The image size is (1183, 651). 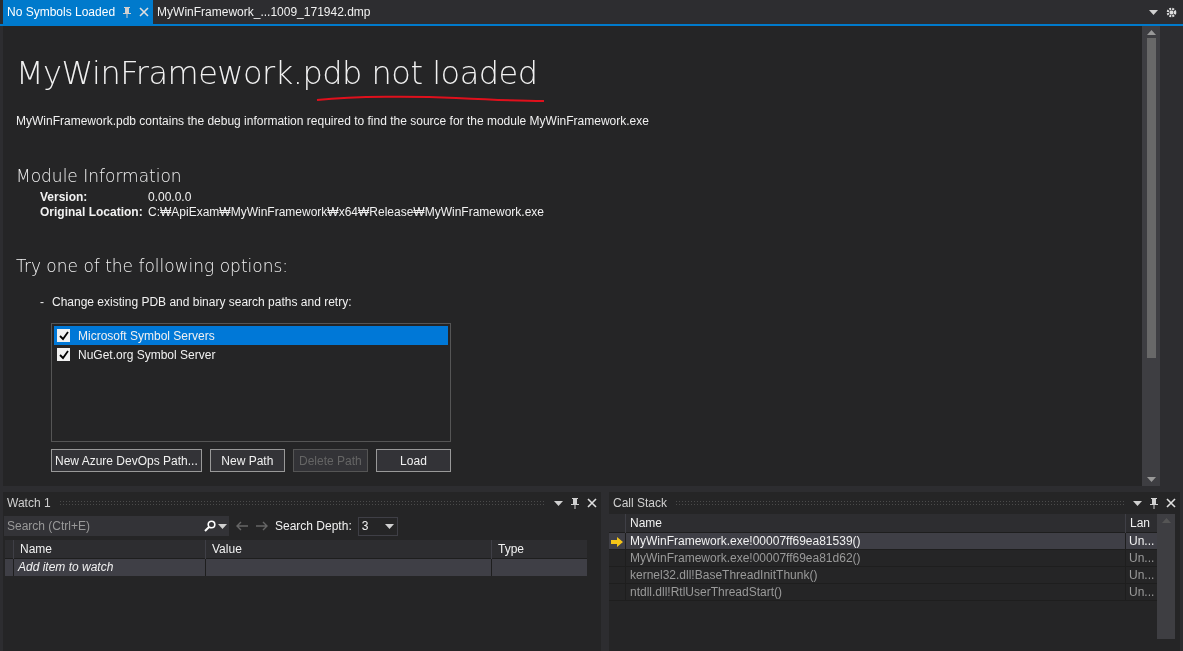 I want to click on document-tab: MyWinFramework_...1009_171942.dmp, so click(x=264, y=12).